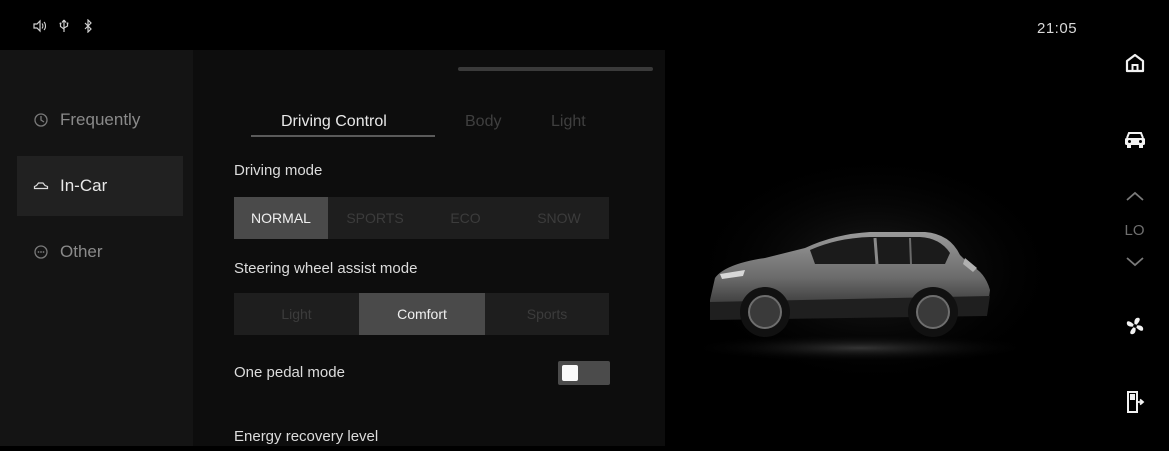 Image resolution: width=1169 pixels, height=451 pixels. Describe the element at coordinates (547, 314) in the screenshot. I see `steering-mode-sports: Sports` at that location.